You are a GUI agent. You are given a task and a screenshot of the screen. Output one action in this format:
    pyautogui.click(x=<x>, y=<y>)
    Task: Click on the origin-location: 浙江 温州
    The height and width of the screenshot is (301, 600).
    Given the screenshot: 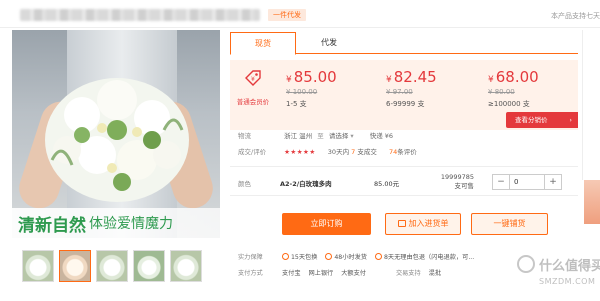 What is the action you would take?
    pyautogui.click(x=298, y=136)
    